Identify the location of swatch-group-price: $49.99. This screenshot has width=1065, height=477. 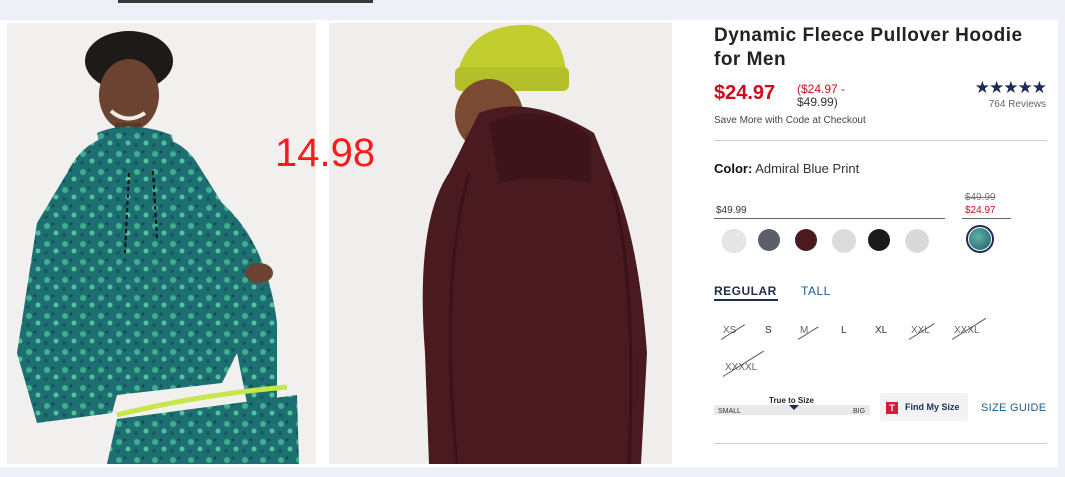
(731, 210).